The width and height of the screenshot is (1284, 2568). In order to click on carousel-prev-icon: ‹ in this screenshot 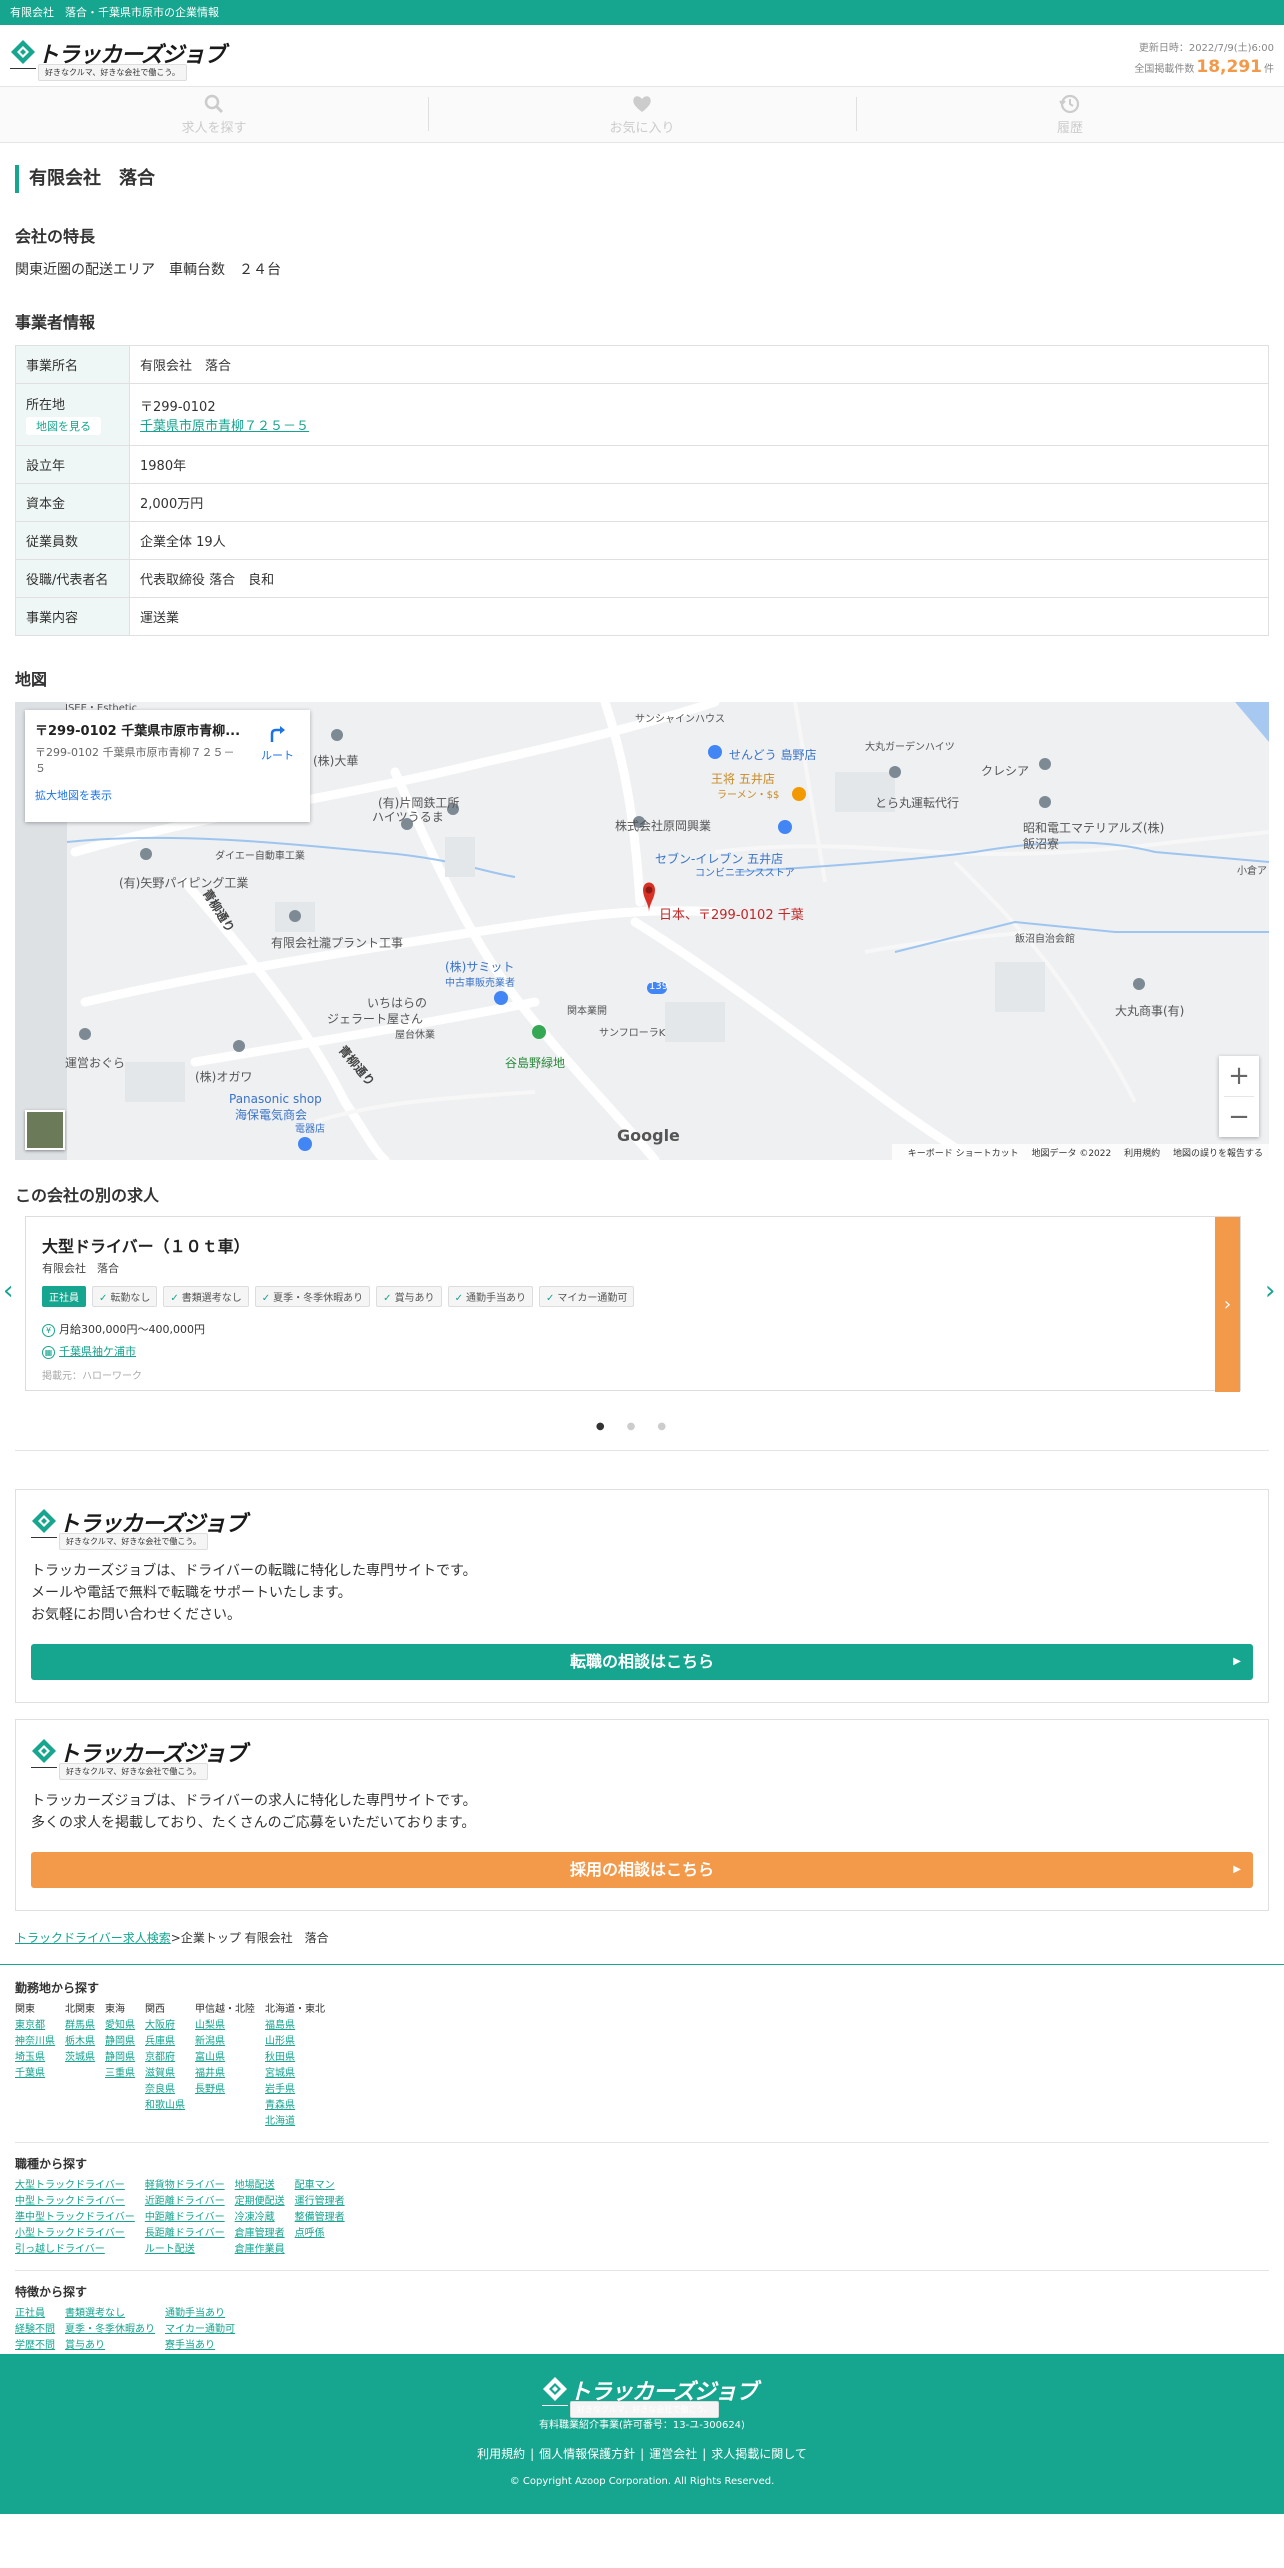, I will do `click(11, 1291)`.